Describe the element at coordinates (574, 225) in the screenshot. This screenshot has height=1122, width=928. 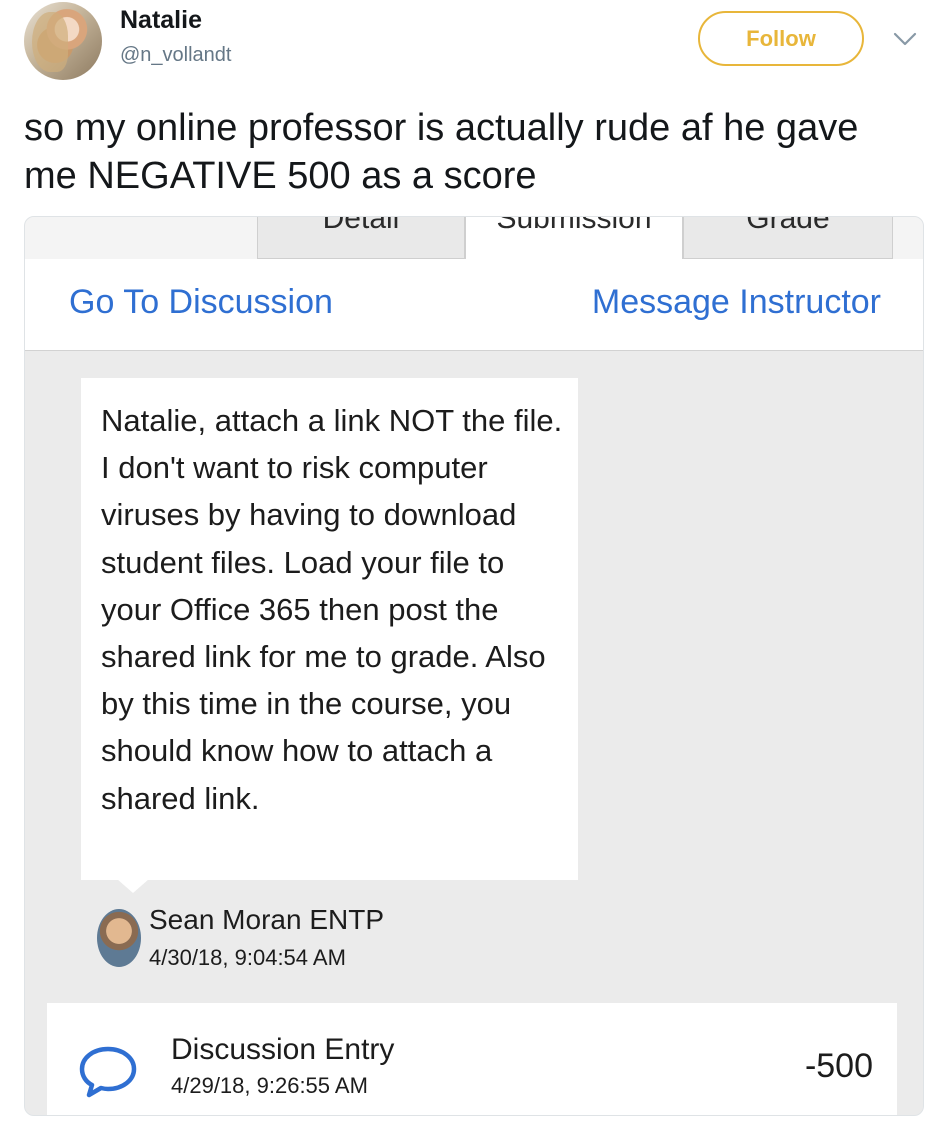
I see `tab-submission-label: Submission` at that location.